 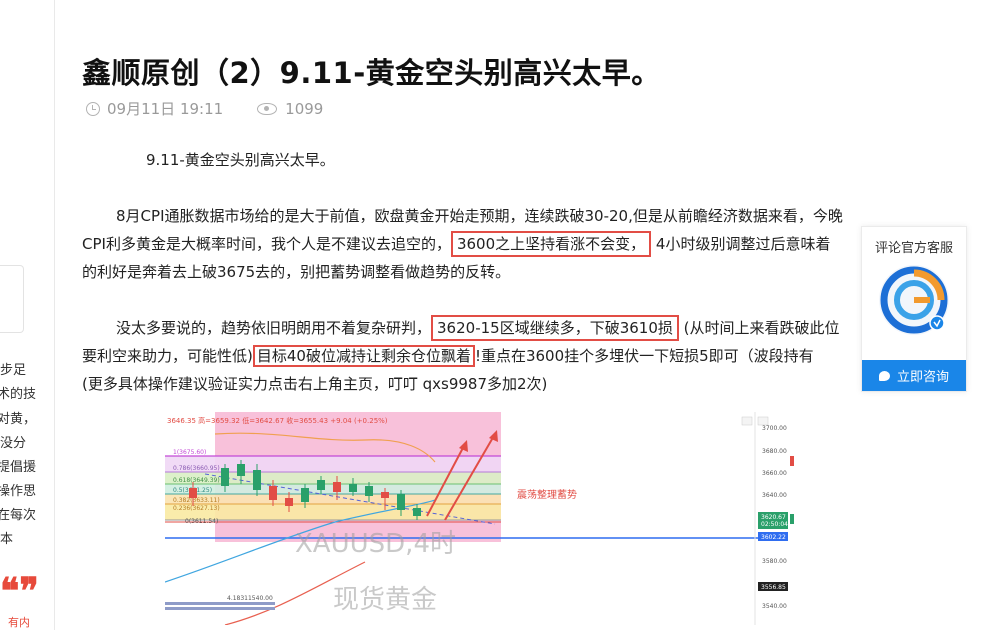 I want to click on view-count: 1099, so click(x=304, y=108).